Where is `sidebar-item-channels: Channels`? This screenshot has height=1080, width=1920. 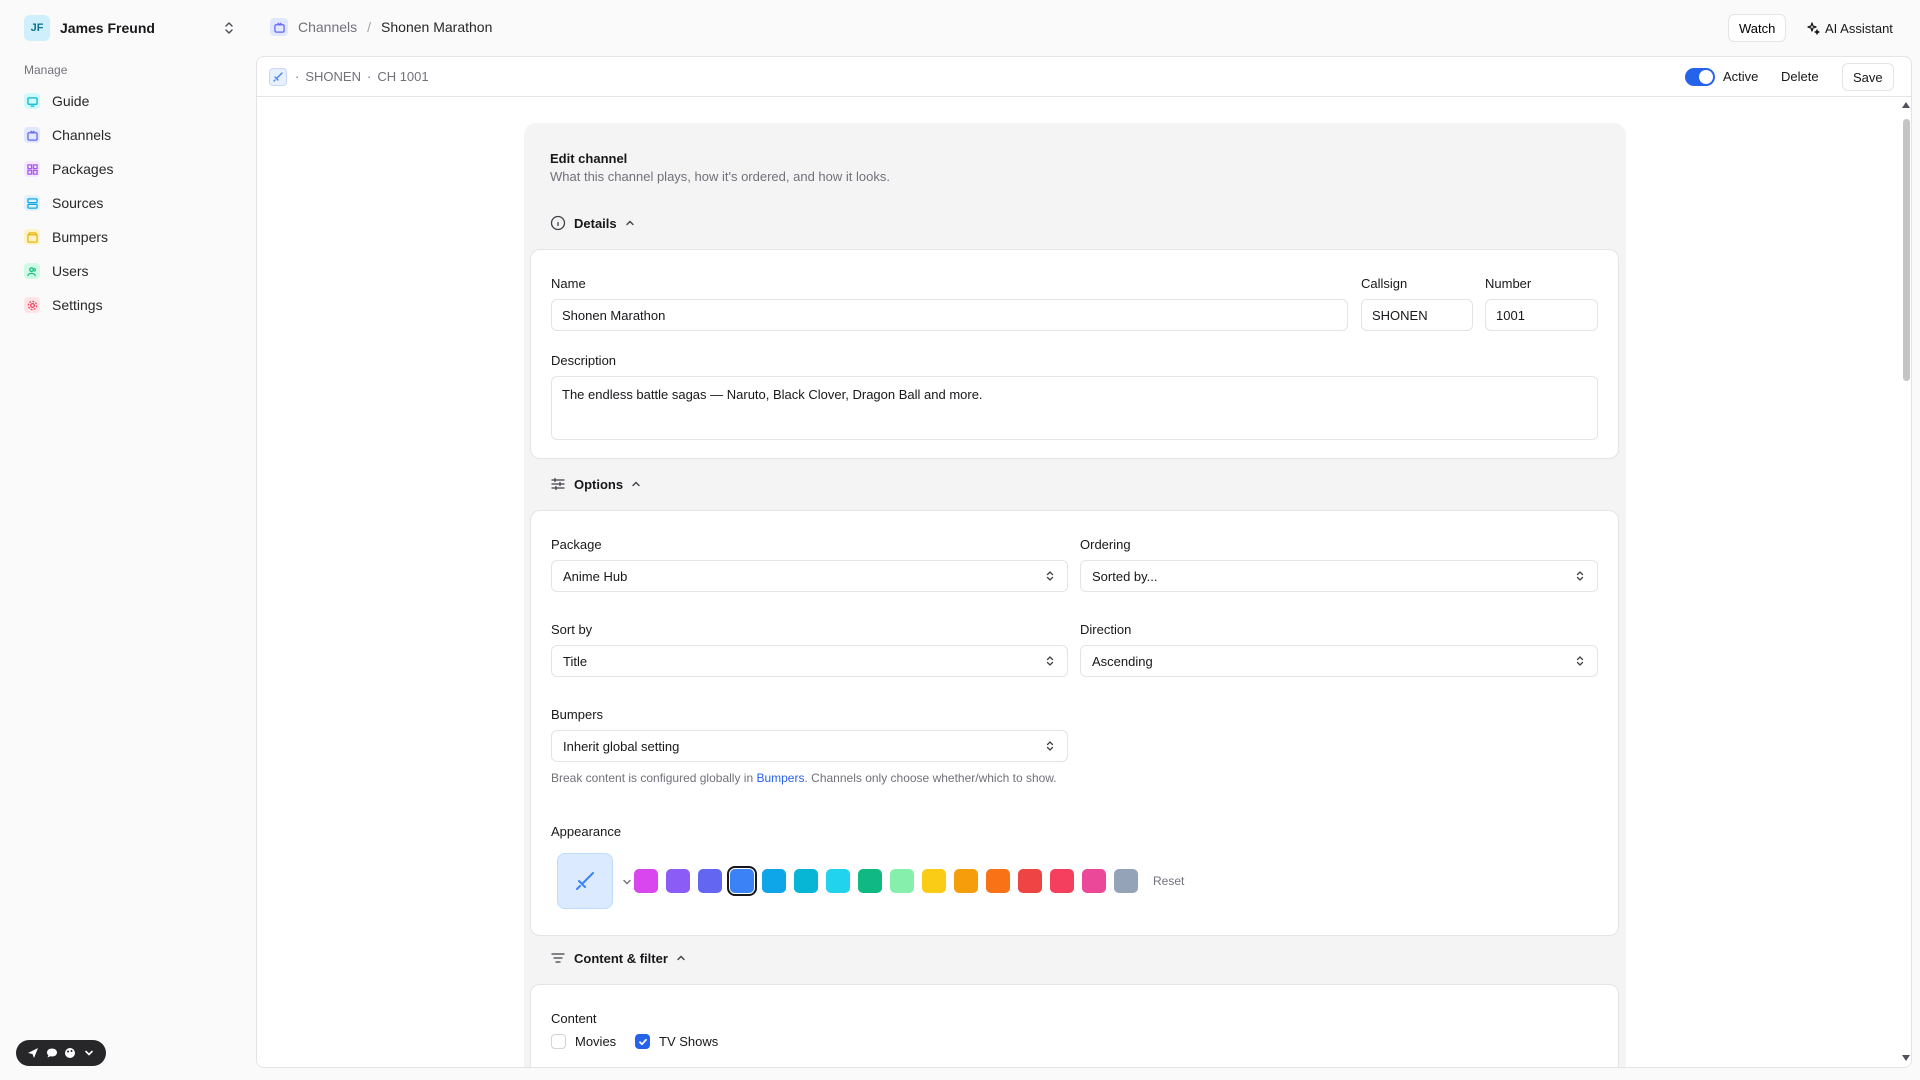 sidebar-item-channels: Channels is located at coordinates (130, 135).